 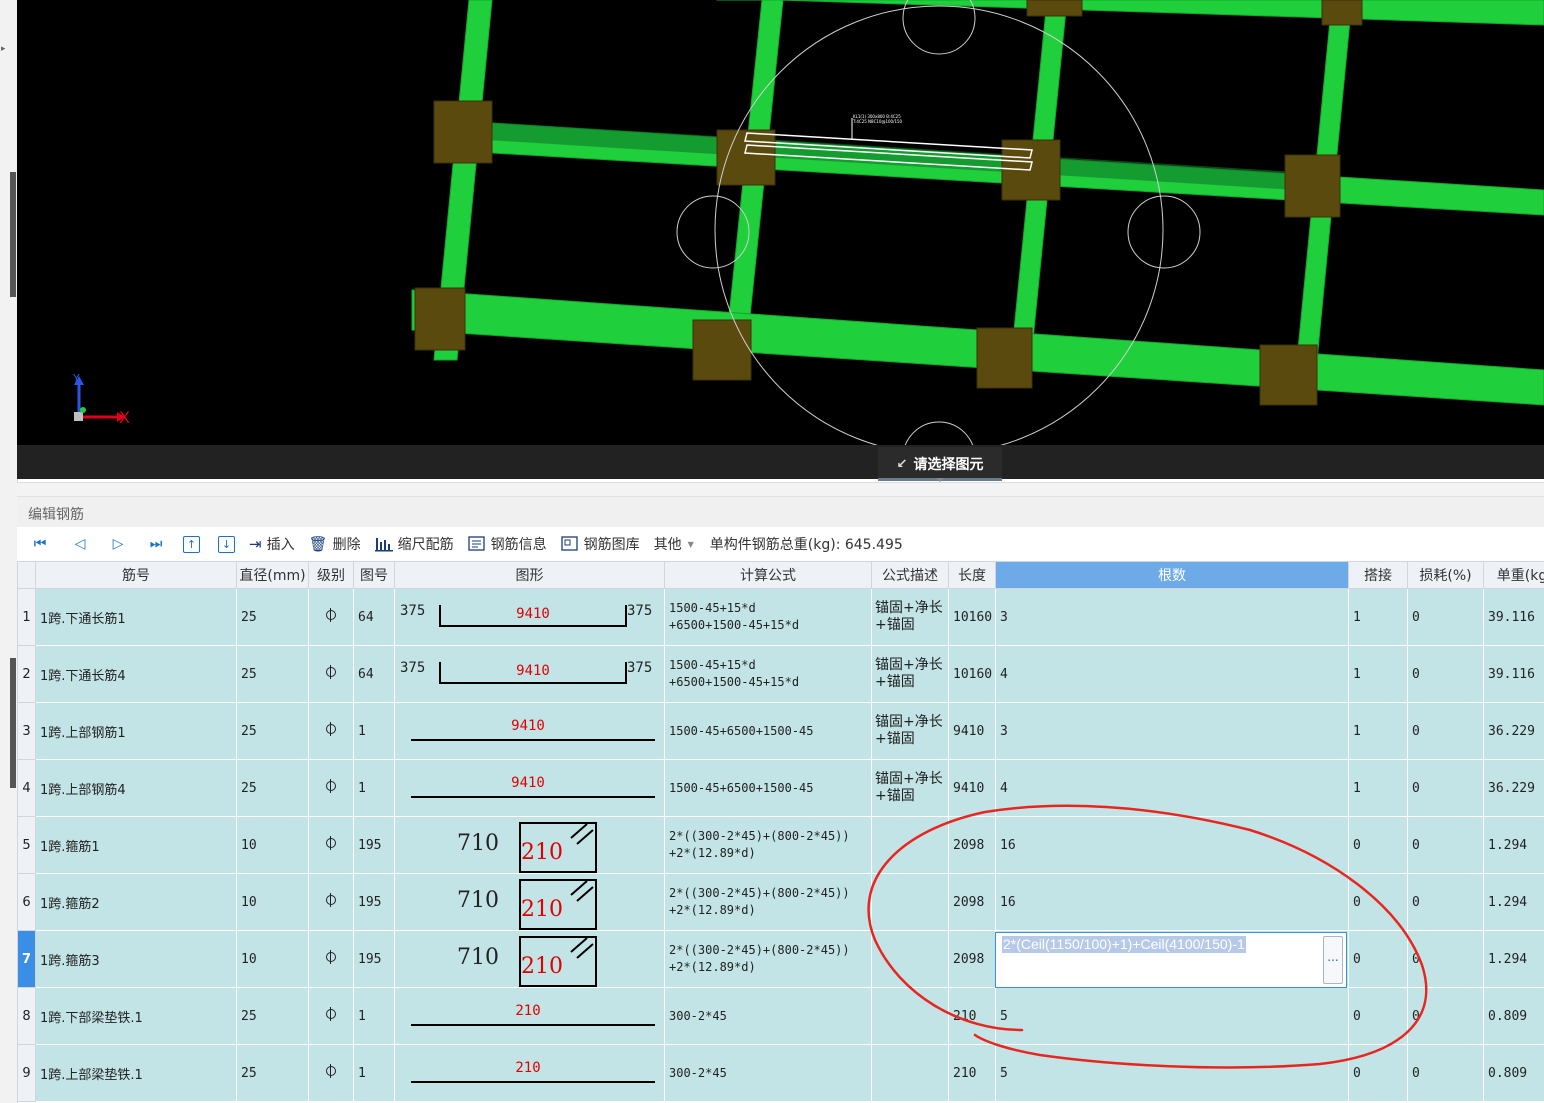 What do you see at coordinates (1378, 575) in the screenshot?
I see `header-lap: 搭接` at bounding box center [1378, 575].